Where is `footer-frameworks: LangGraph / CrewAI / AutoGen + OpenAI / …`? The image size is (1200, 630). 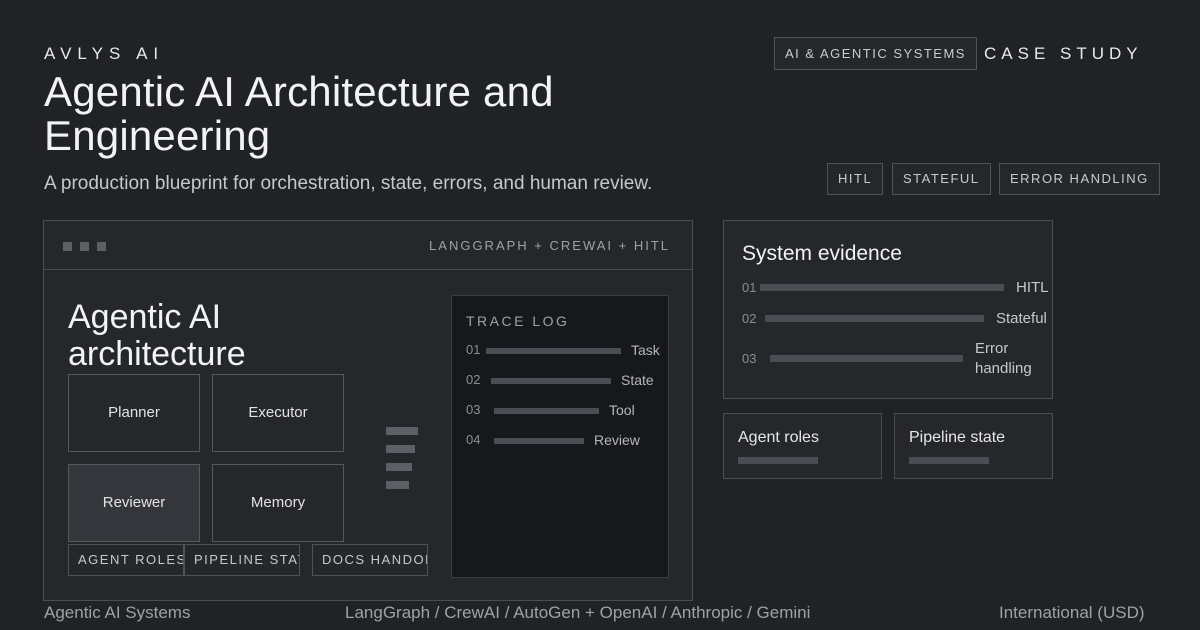
footer-frameworks: LangGraph / CrewAI / AutoGen + OpenAI / … is located at coordinates (578, 612).